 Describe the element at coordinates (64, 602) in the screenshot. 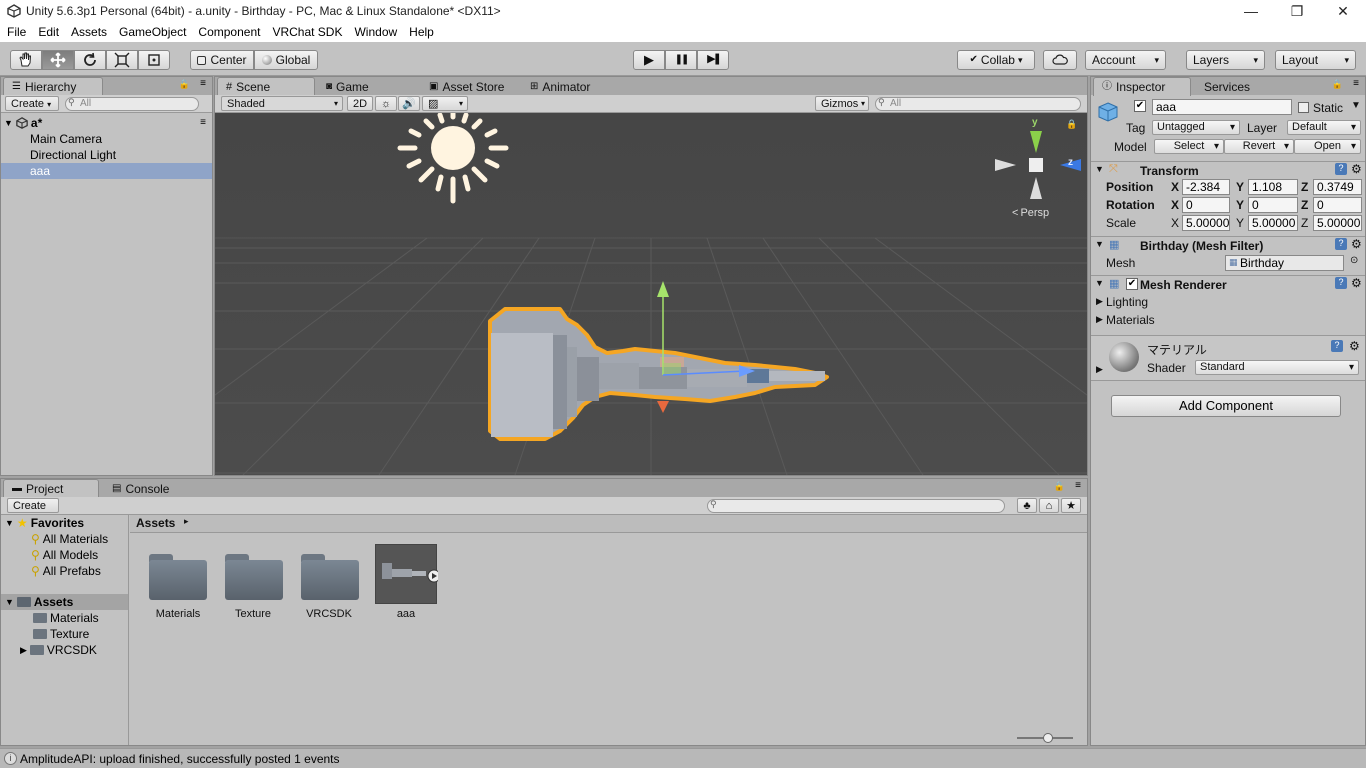

I see `assets-header: ▼ Assets` at that location.